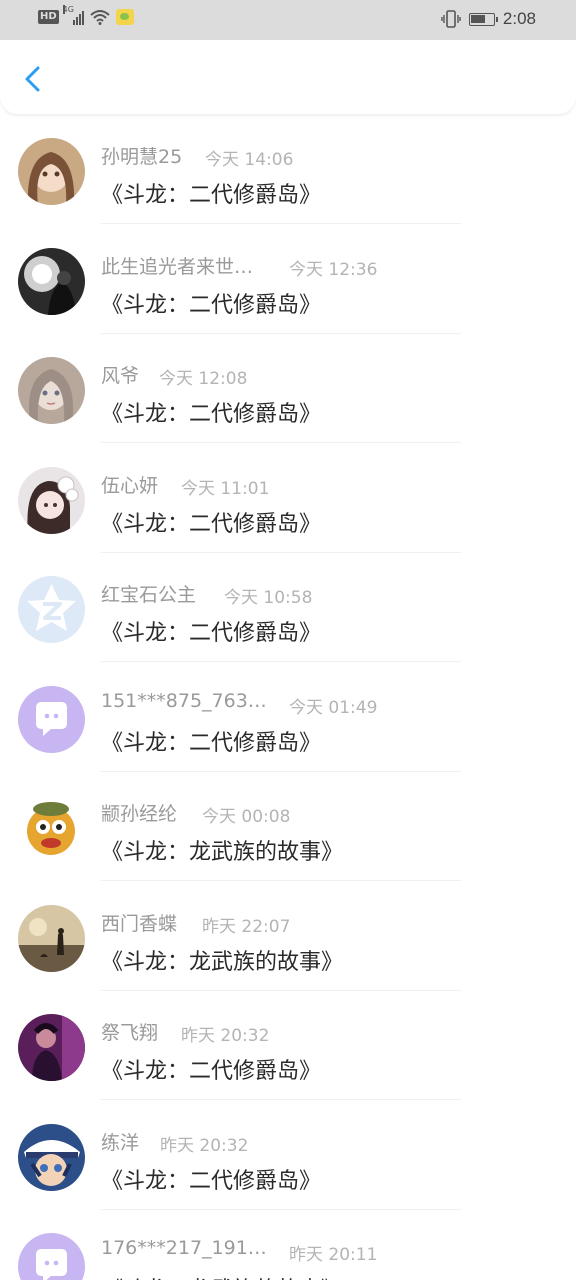 This screenshot has height=1280, width=576. I want to click on hd-badge: HD, so click(48, 17).